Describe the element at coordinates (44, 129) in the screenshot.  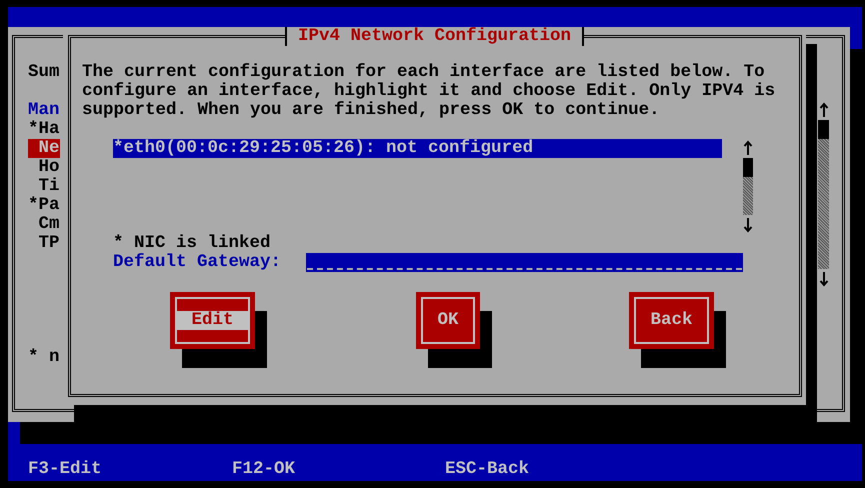
I see `menu-item: *Ha` at that location.